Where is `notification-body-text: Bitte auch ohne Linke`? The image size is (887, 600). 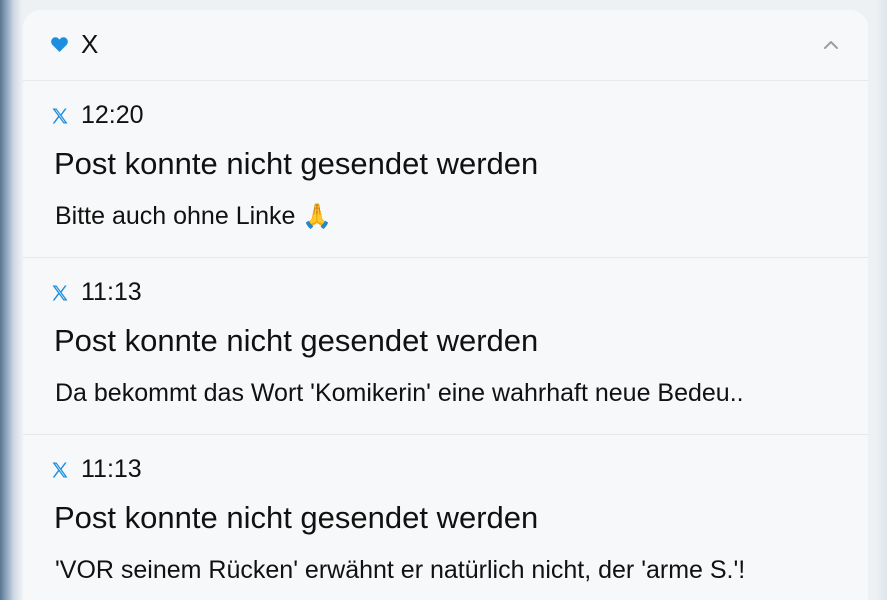 notification-body-text: Bitte auch ohne Linke is located at coordinates (175, 216).